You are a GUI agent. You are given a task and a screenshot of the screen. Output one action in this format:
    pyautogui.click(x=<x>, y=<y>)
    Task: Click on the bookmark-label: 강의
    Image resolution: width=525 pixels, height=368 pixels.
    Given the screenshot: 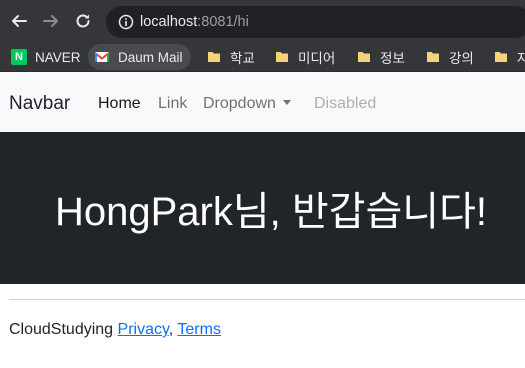 What is the action you would take?
    pyautogui.click(x=461, y=58)
    